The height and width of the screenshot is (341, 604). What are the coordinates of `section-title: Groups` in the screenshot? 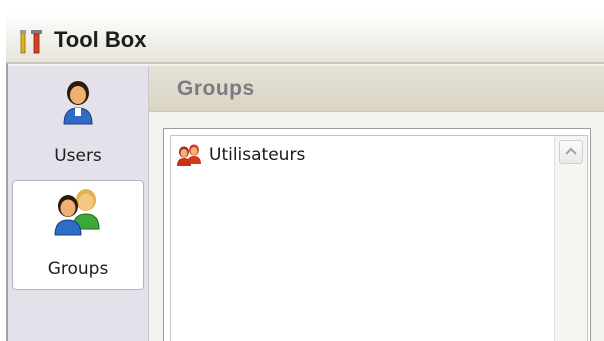 It's located at (216, 88).